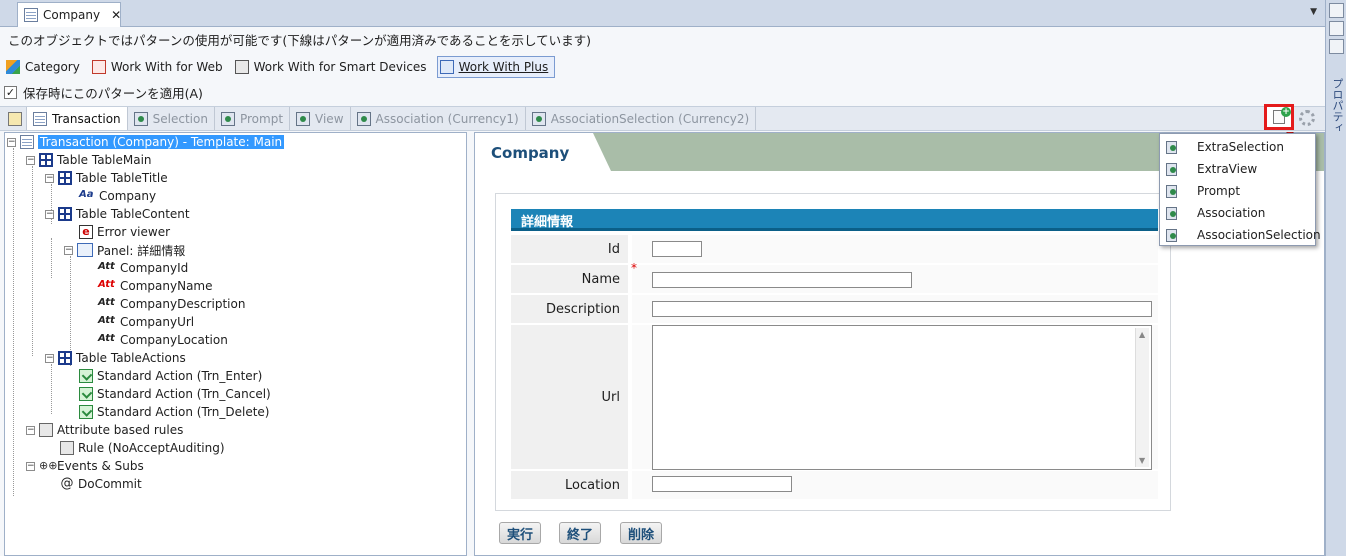 The image size is (1346, 556). I want to click on pattern-tab-label: Work With for Web, so click(166, 67).